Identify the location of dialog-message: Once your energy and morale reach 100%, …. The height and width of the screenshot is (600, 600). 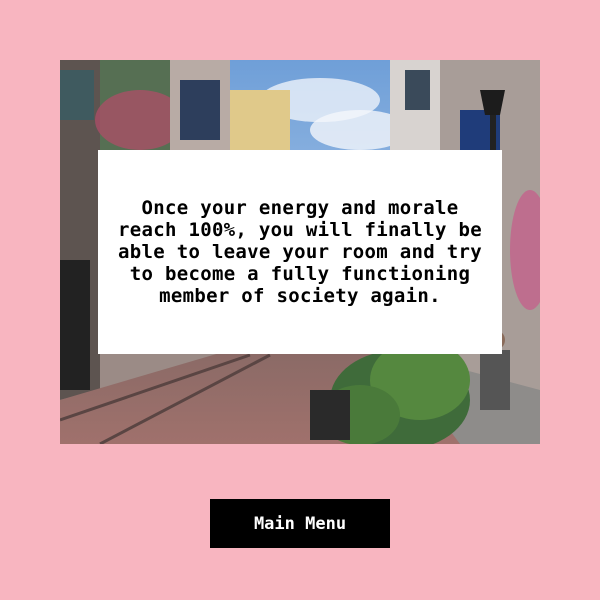
(300, 252).